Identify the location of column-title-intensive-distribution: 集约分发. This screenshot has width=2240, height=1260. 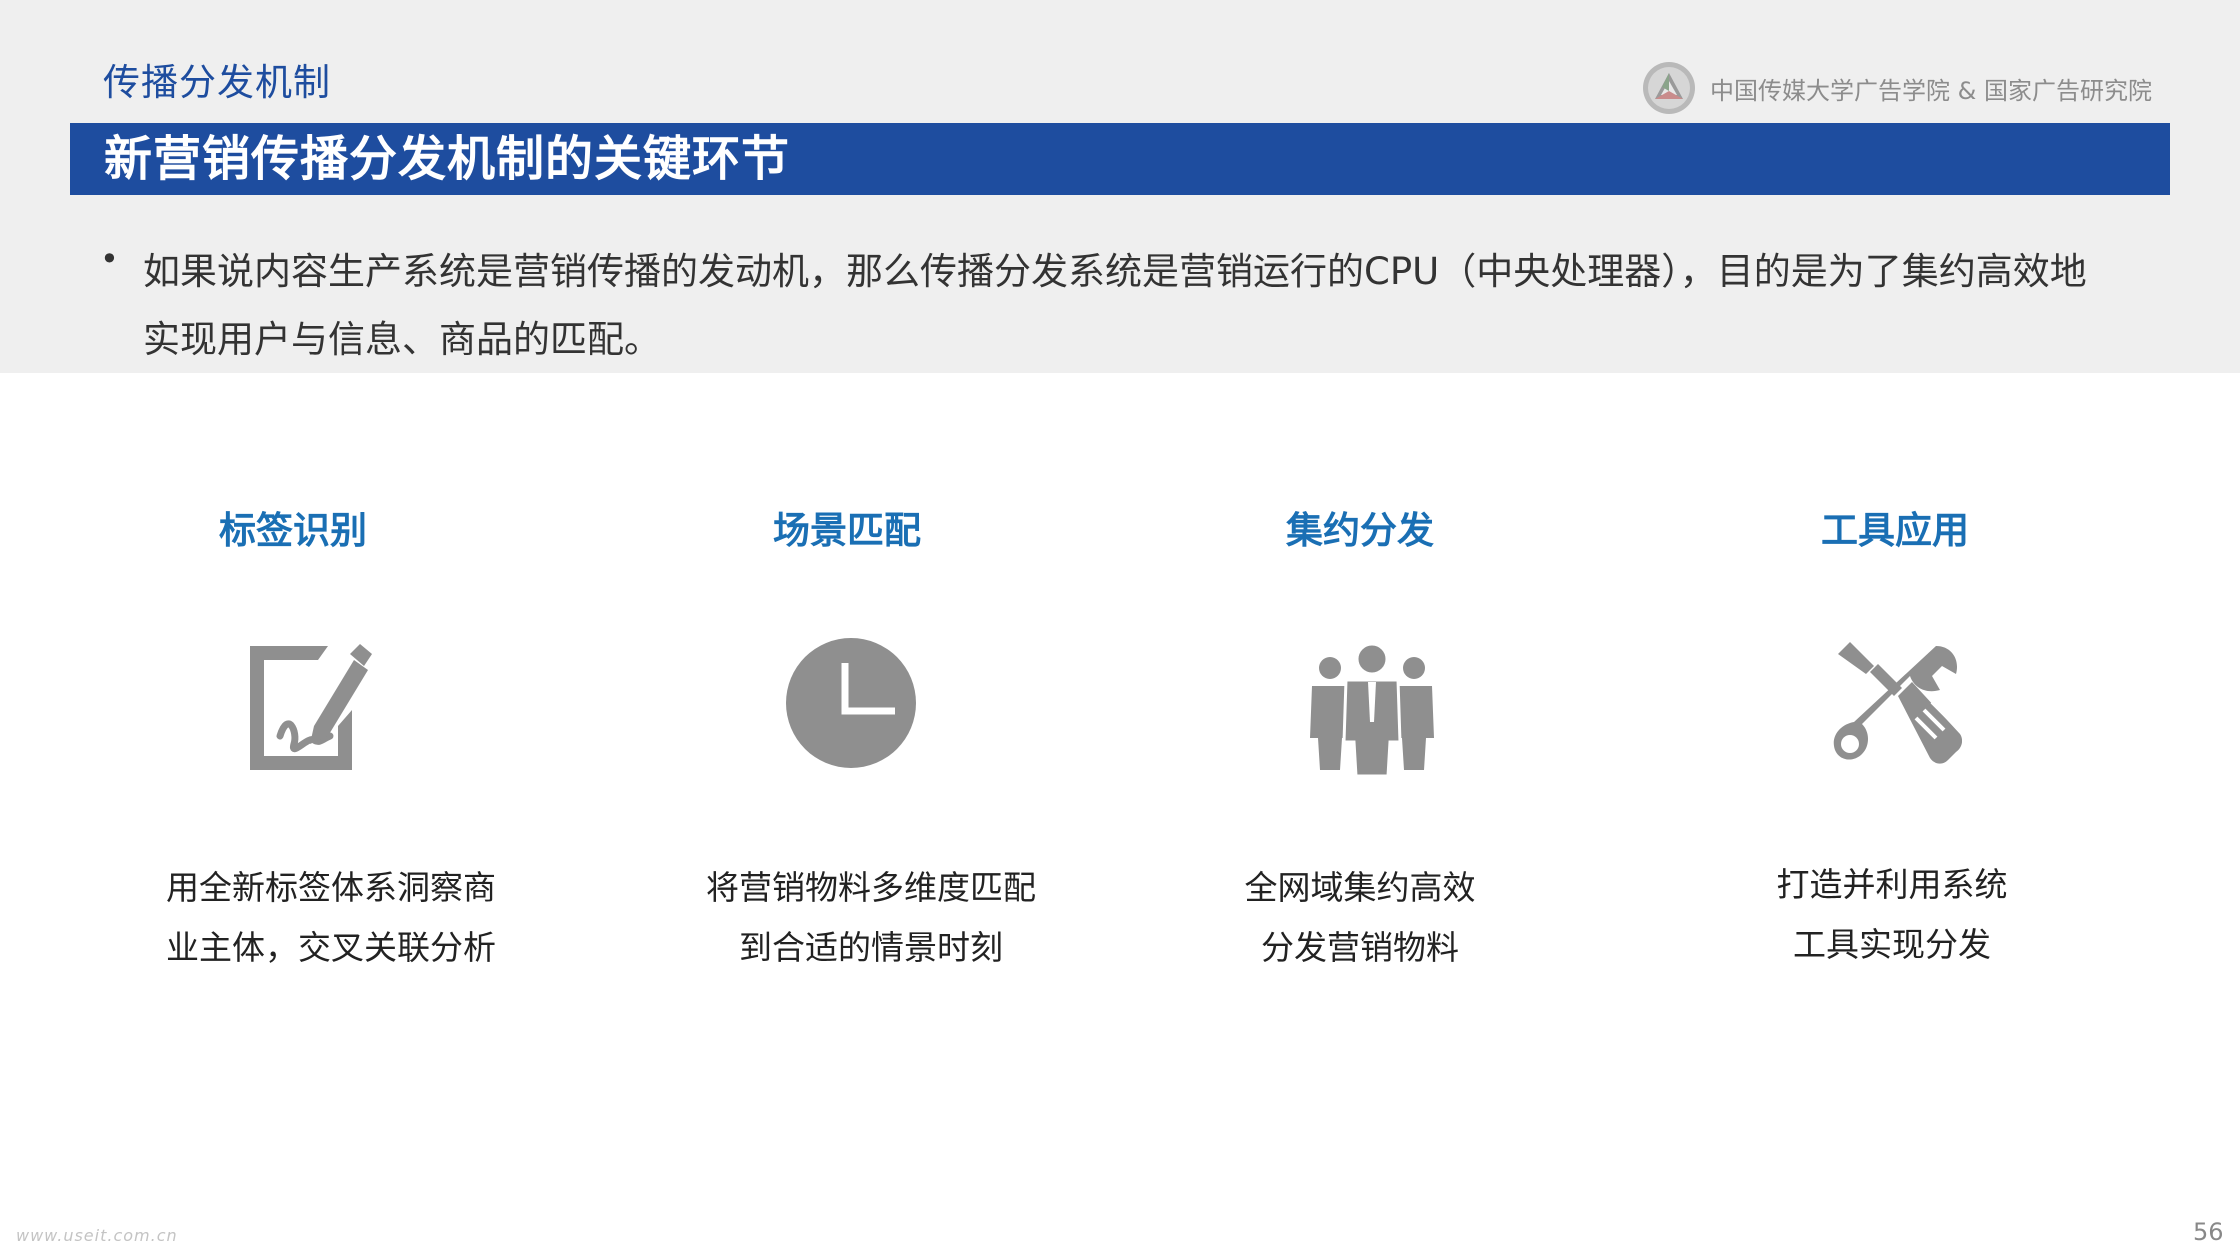
(1360, 530).